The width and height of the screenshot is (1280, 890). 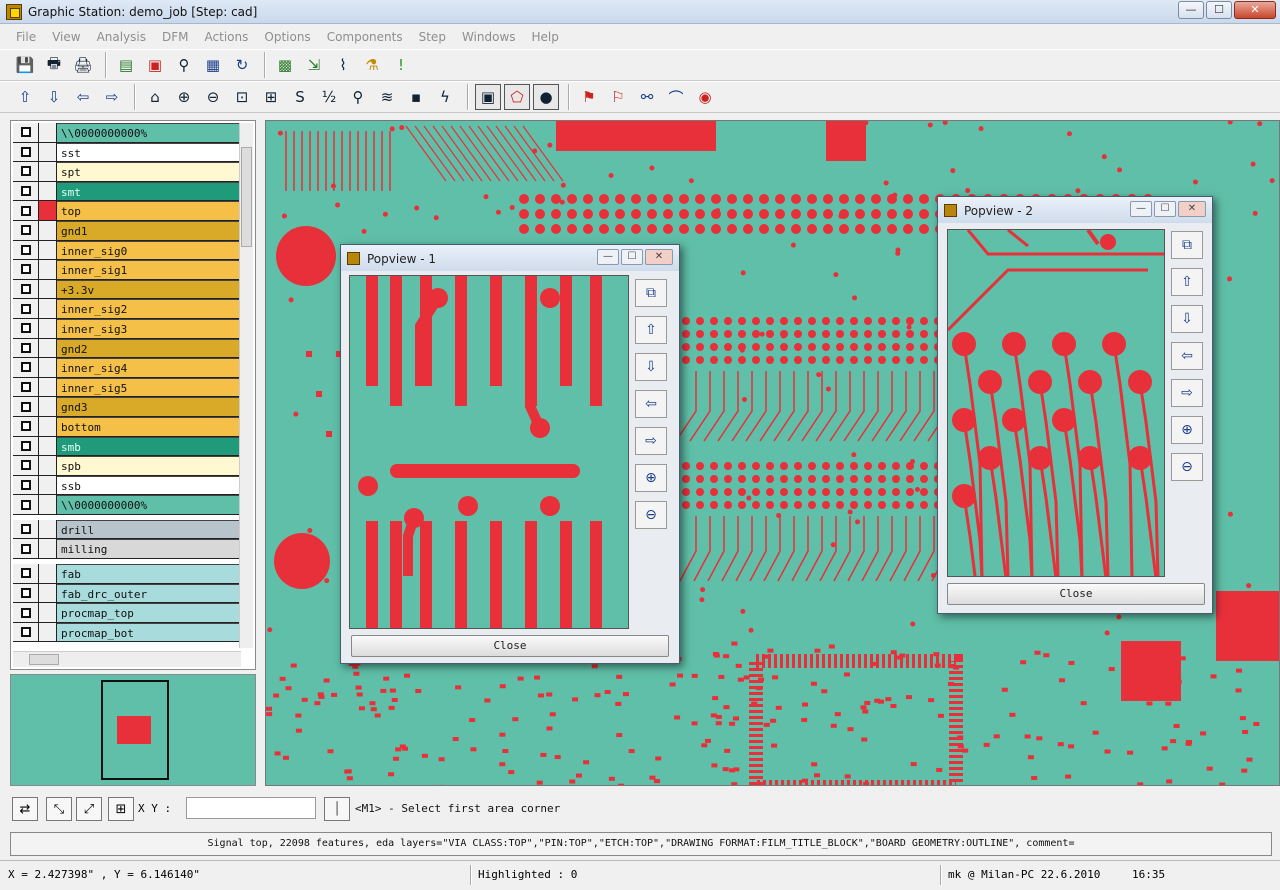 I want to click on print-icon: 🖶, so click(x=54, y=65).